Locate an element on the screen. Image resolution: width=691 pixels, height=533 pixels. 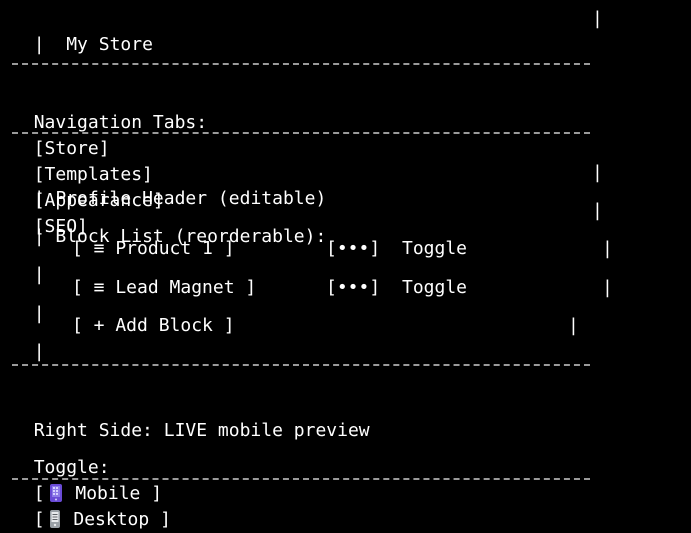
navigation-tabs-label: Navigation Tabs: is located at coordinates (120, 122).